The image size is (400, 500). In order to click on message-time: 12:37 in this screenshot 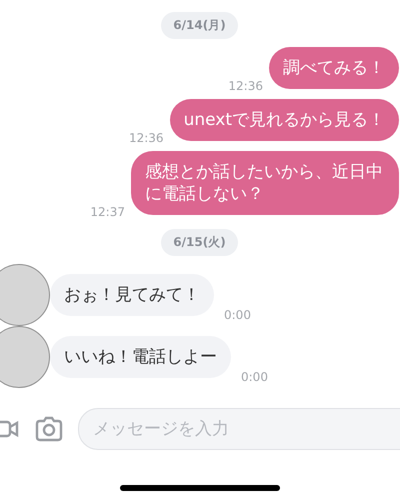, I will do `click(107, 212)`.